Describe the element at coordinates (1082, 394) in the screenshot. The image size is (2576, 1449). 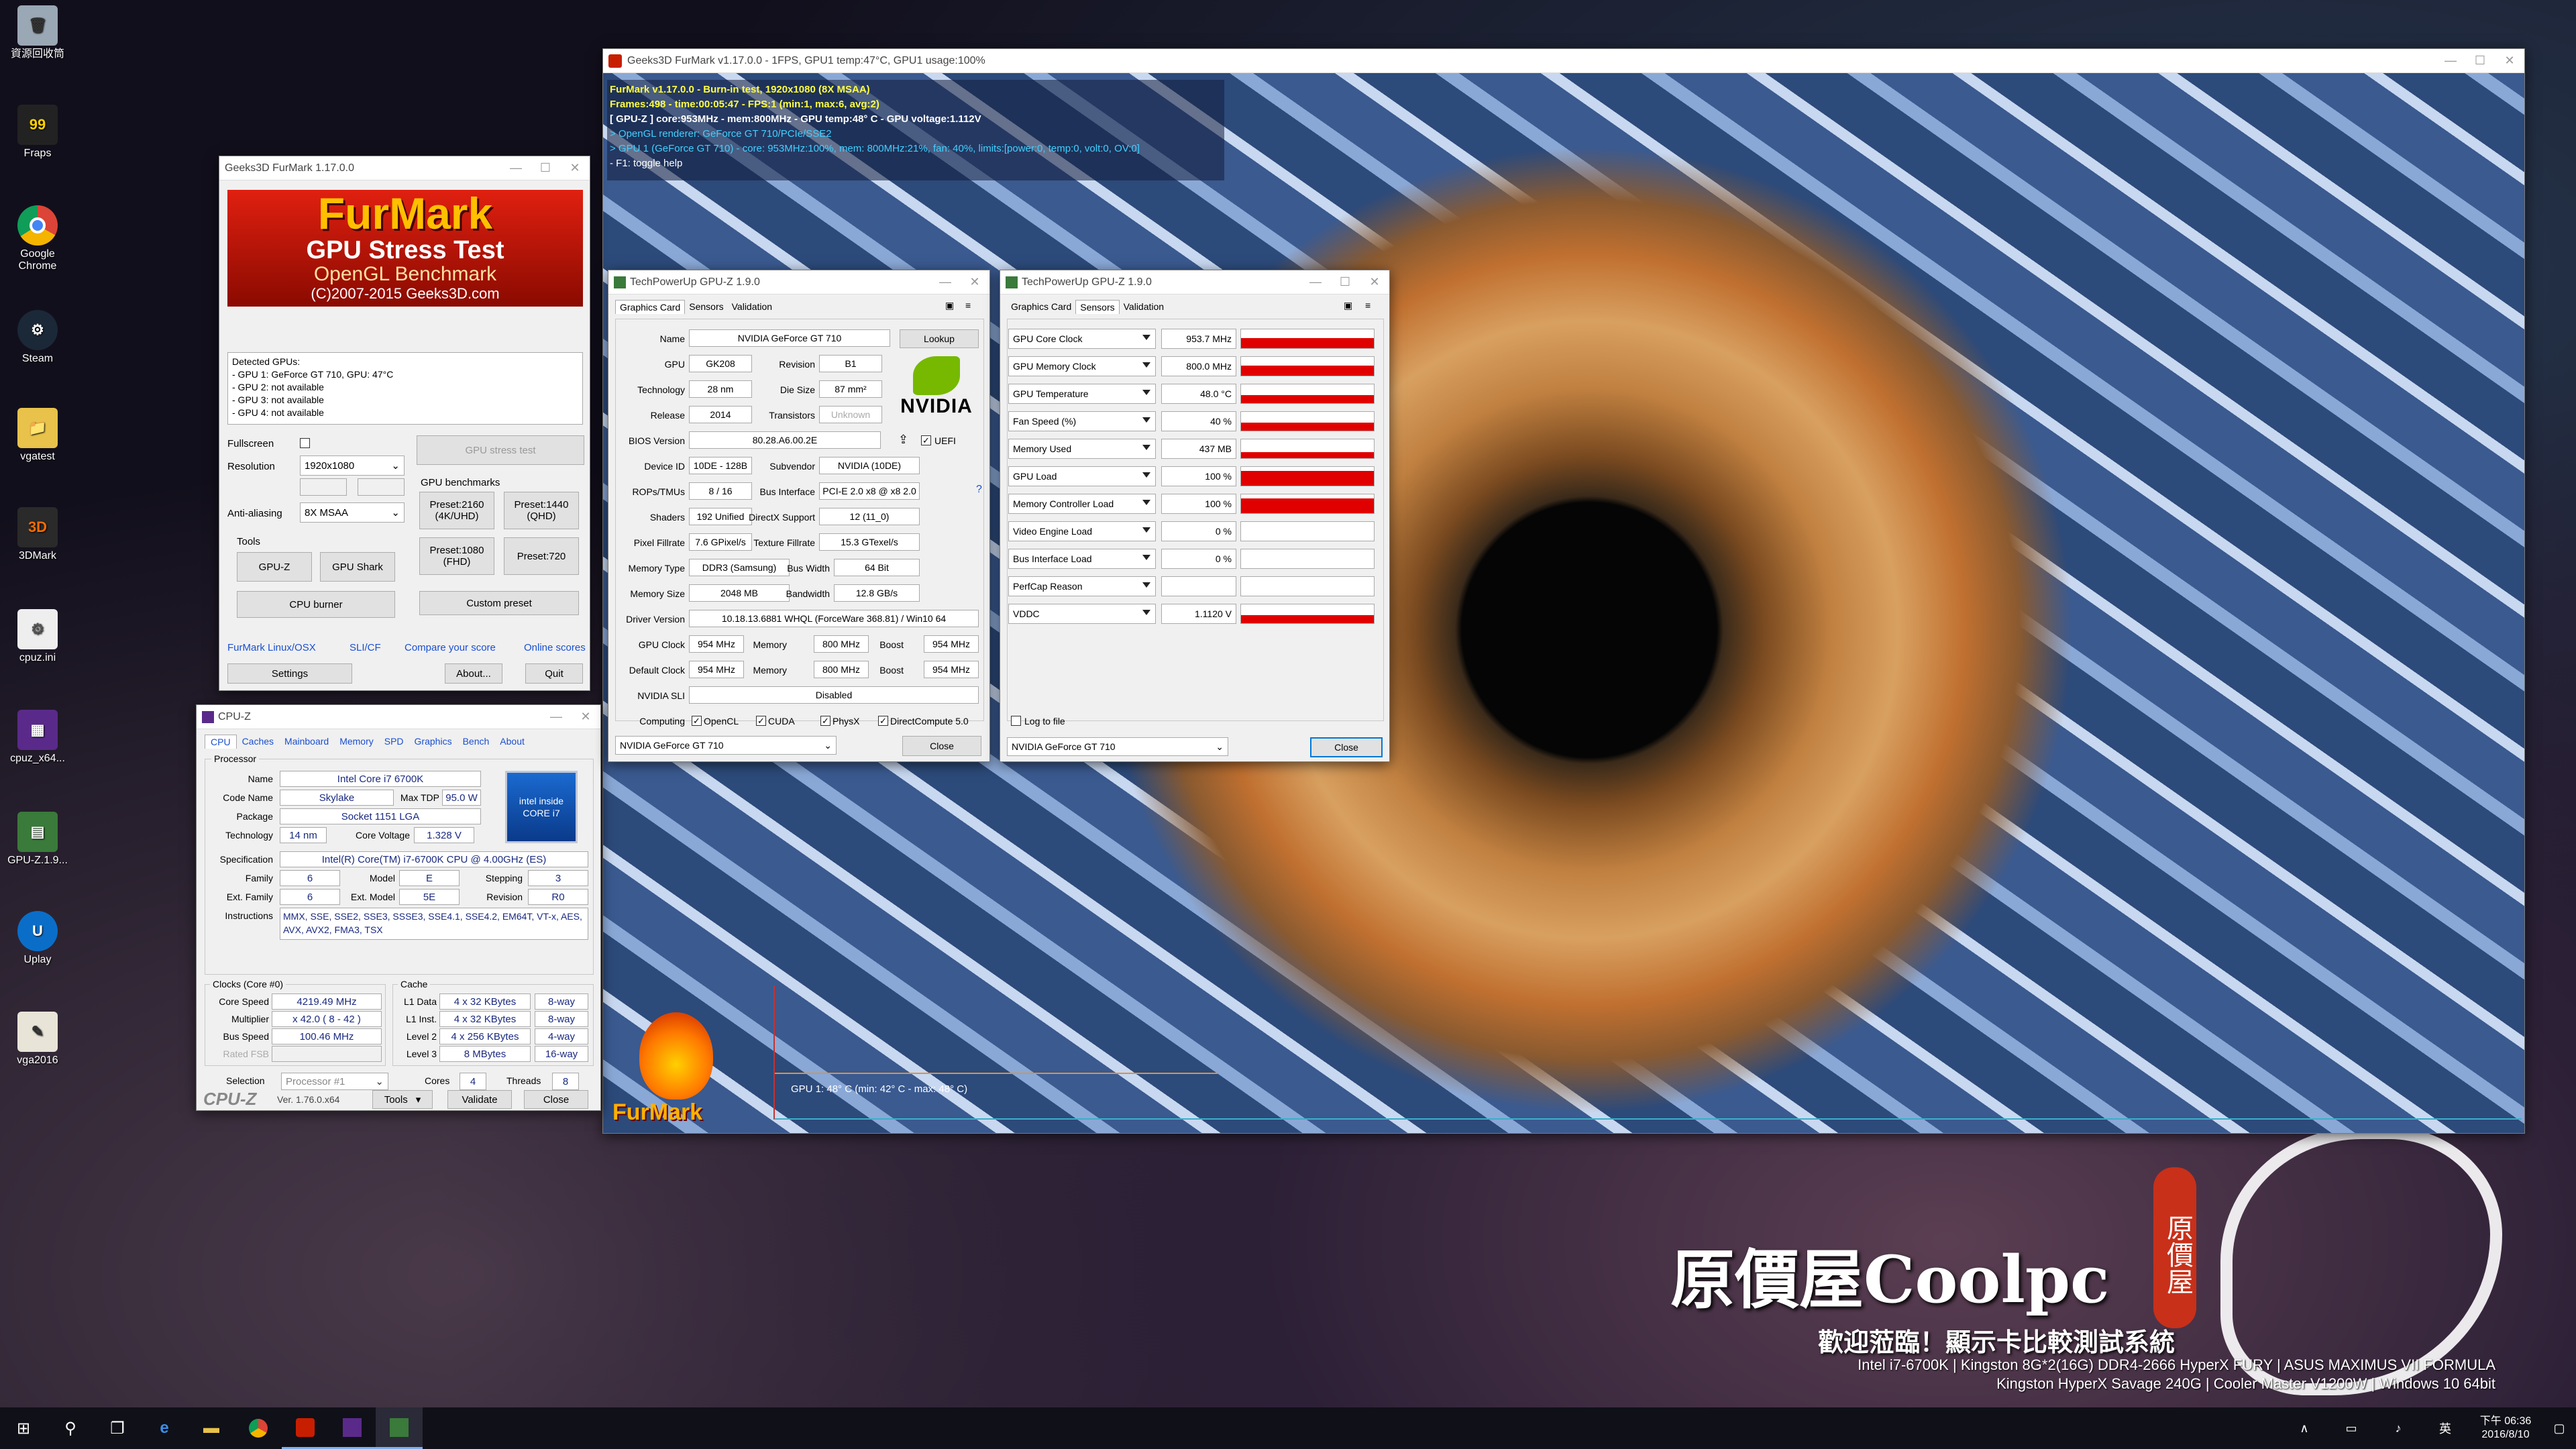
I see `sensor-name: GPU Temperature` at that location.